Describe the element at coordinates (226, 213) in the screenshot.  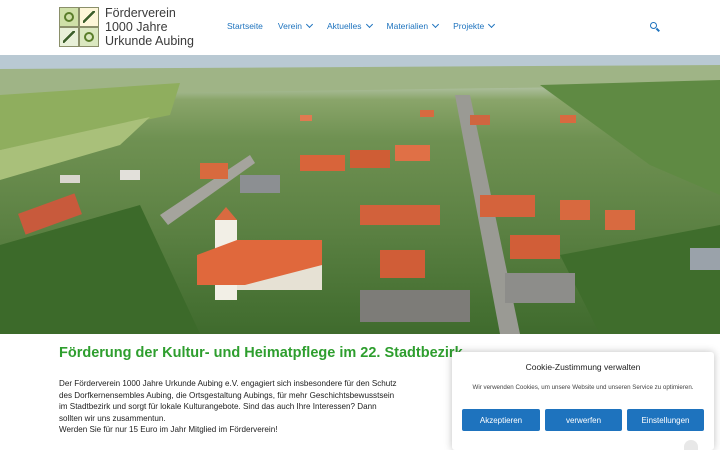
I see `church-tower-roof` at that location.